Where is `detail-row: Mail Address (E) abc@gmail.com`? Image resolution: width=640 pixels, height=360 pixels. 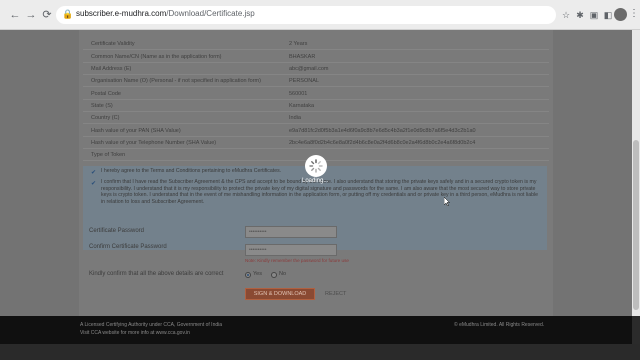 detail-row: Mail Address (E) abc@gmail.com is located at coordinates (316, 69).